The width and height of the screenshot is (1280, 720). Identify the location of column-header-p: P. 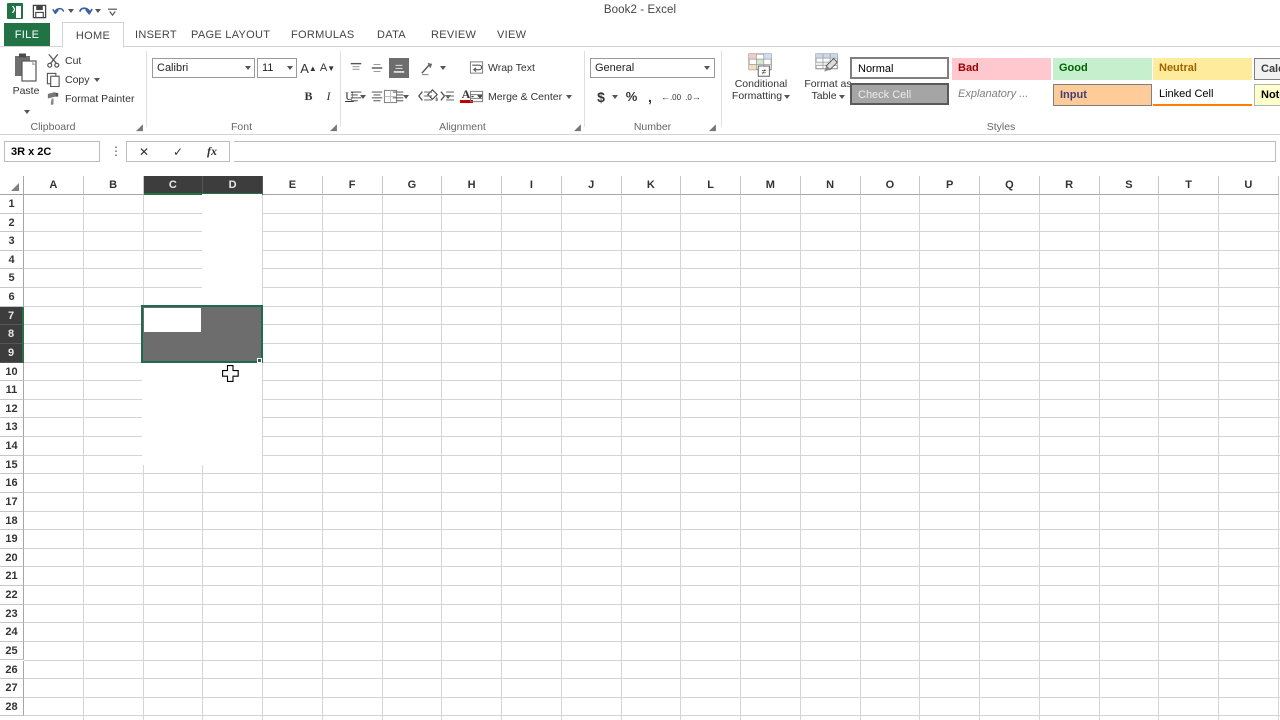
(950, 185).